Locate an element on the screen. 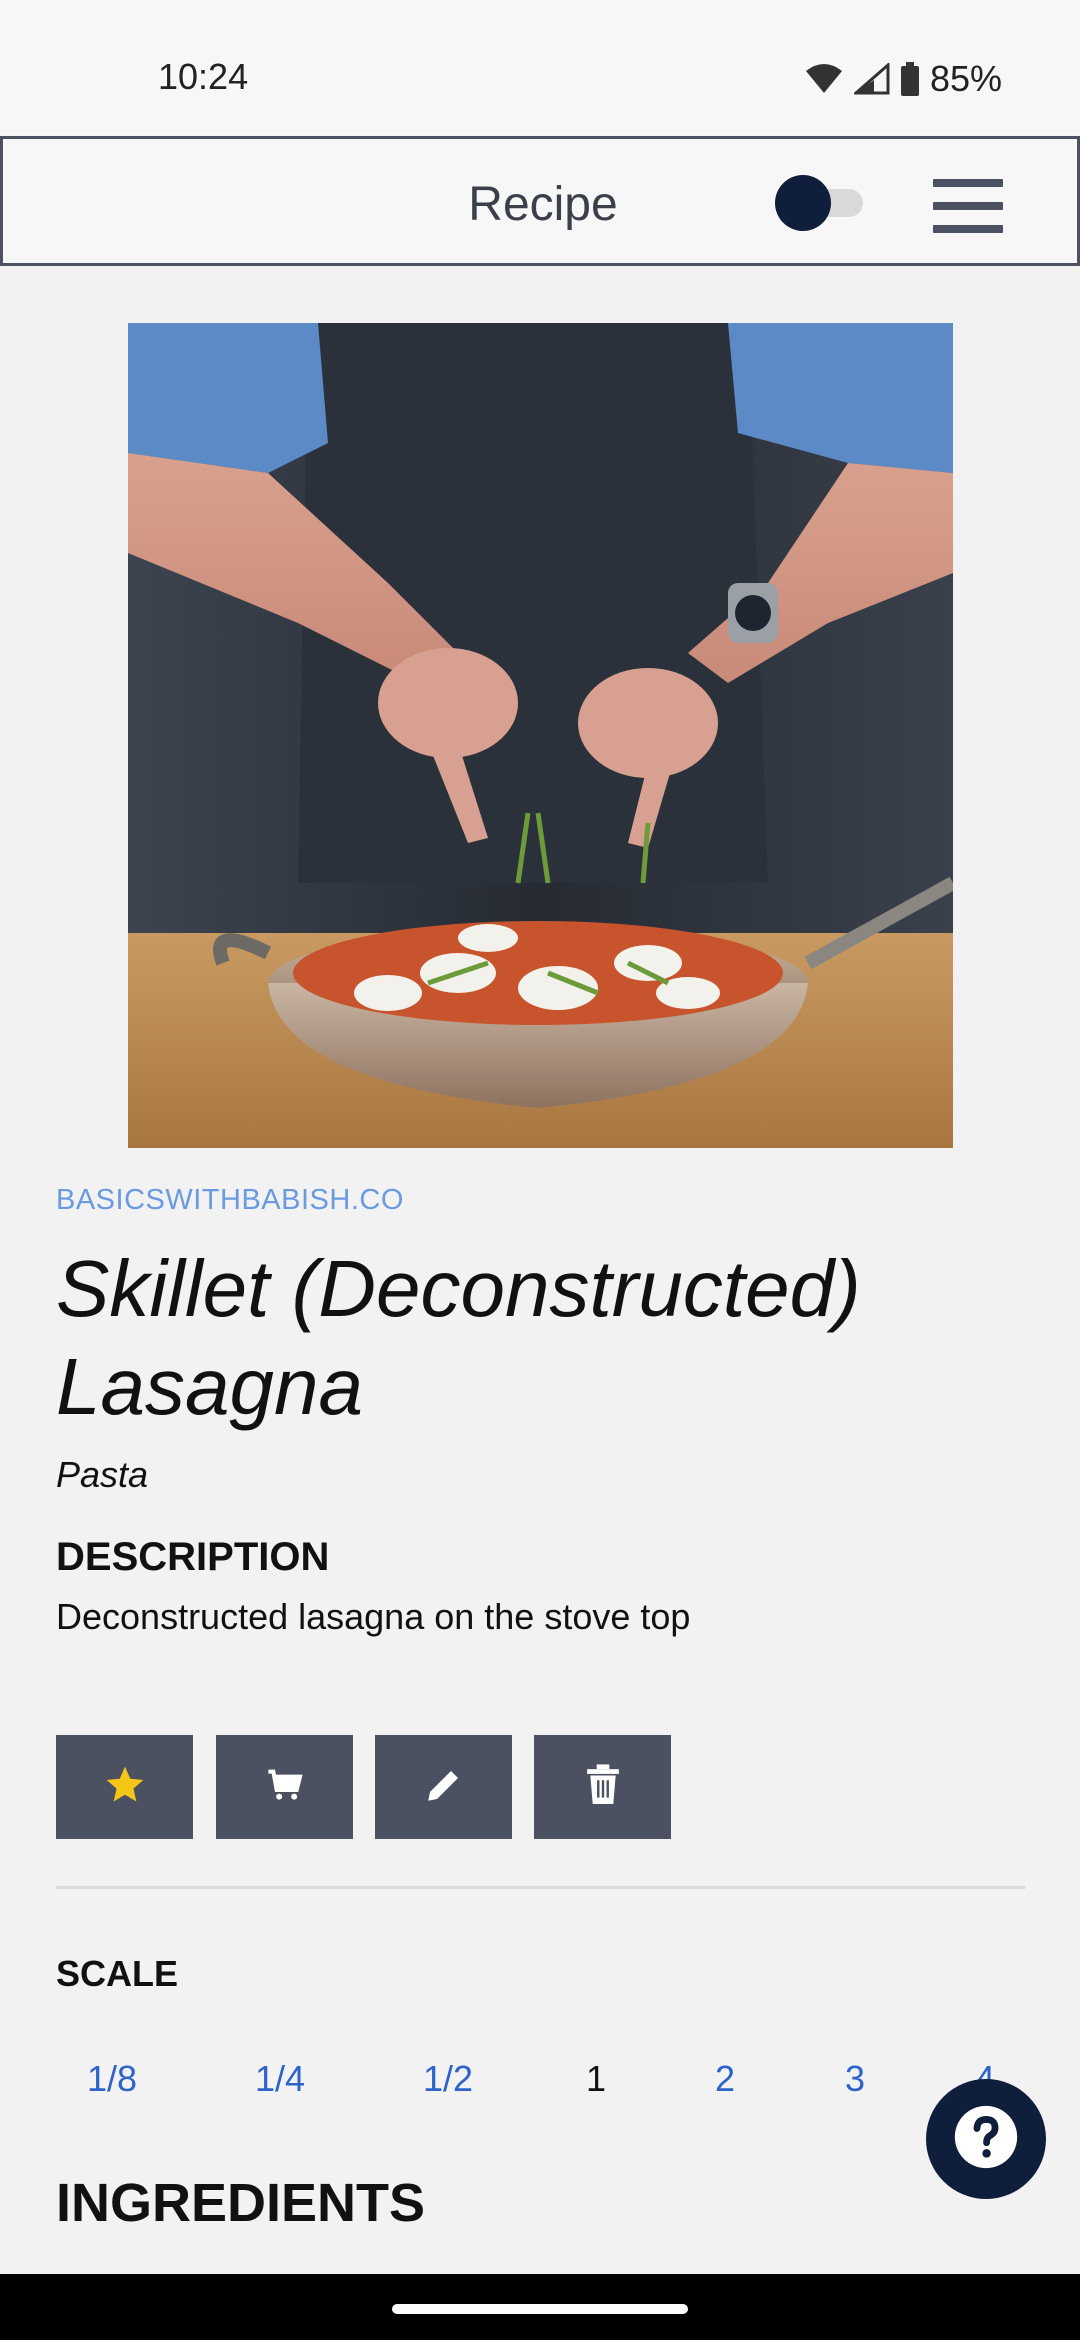 This screenshot has width=1080, height=2340. menu-icon is located at coordinates (968, 183).